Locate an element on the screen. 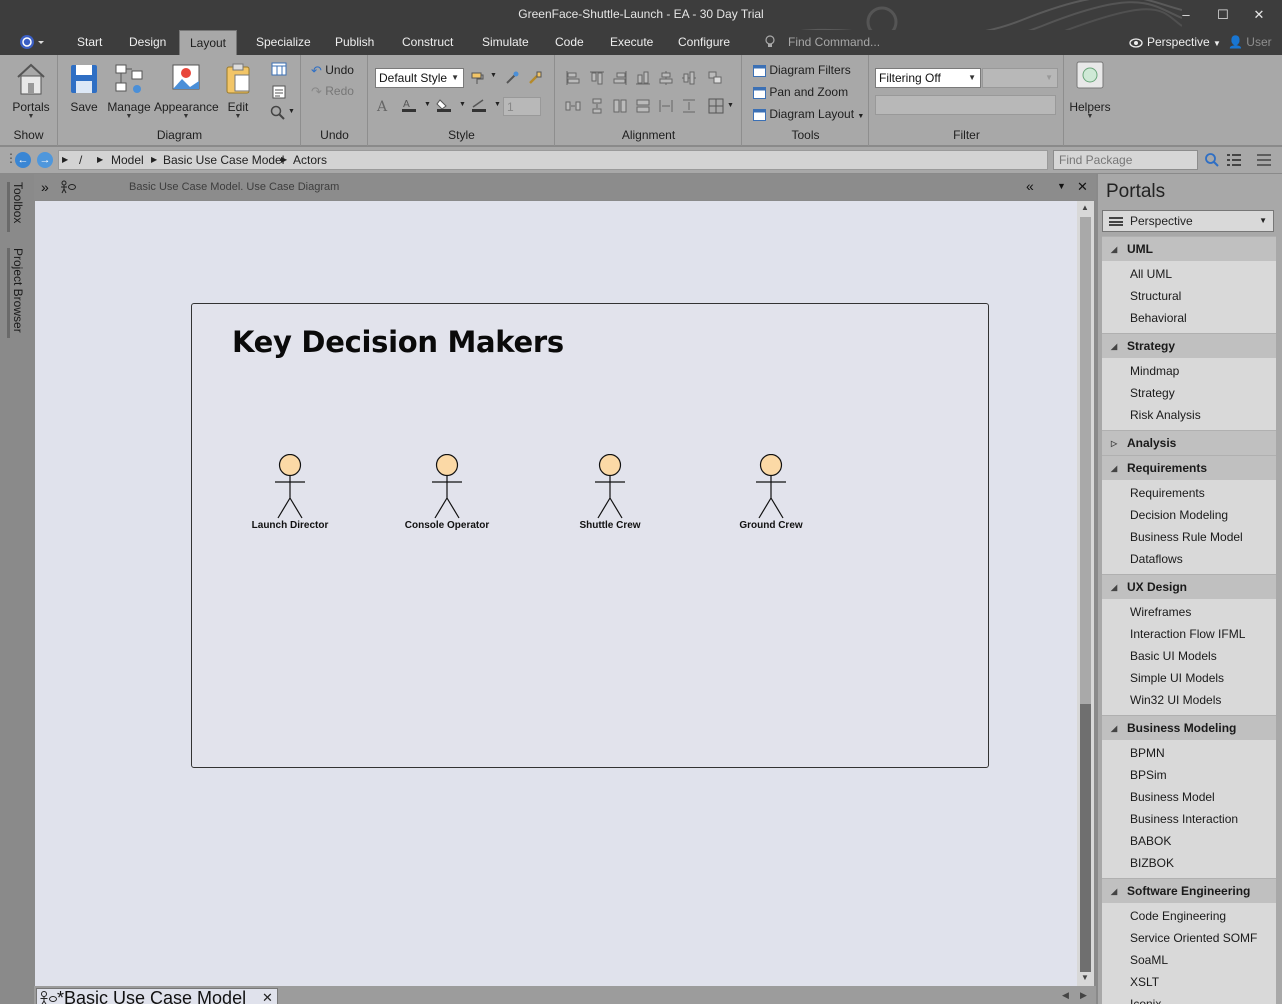  scrollbar-thumb is located at coordinates (1085, 838).